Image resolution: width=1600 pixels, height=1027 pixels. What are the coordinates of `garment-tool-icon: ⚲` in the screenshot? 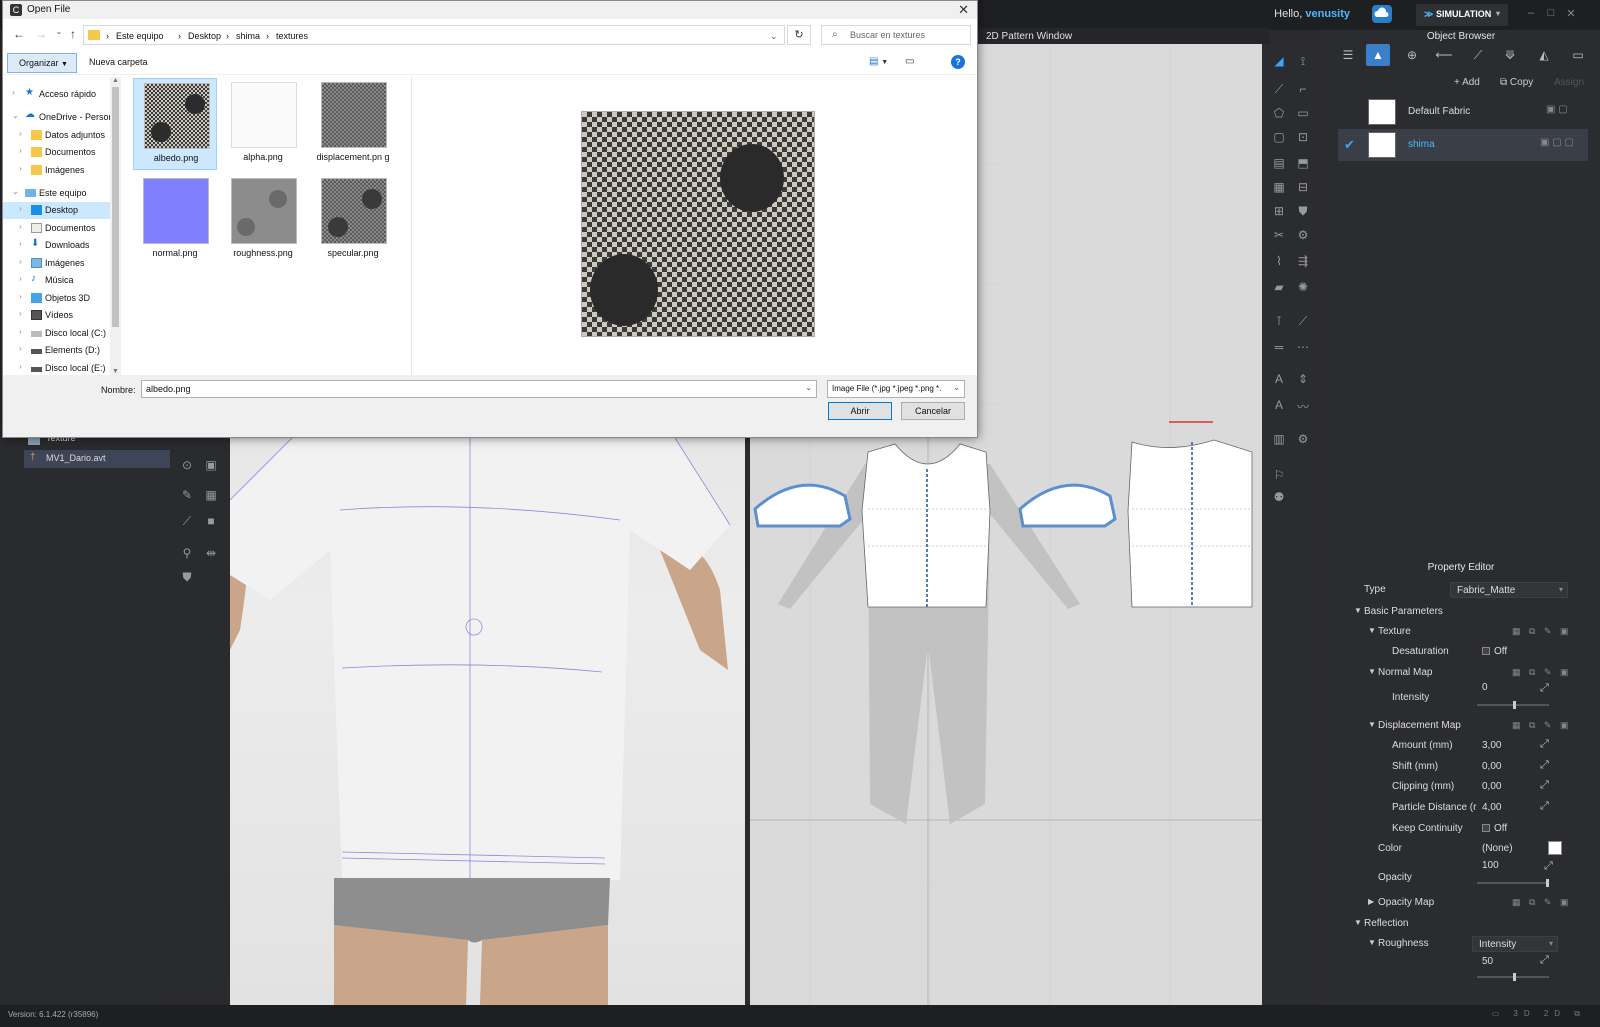 It's located at (187, 555).